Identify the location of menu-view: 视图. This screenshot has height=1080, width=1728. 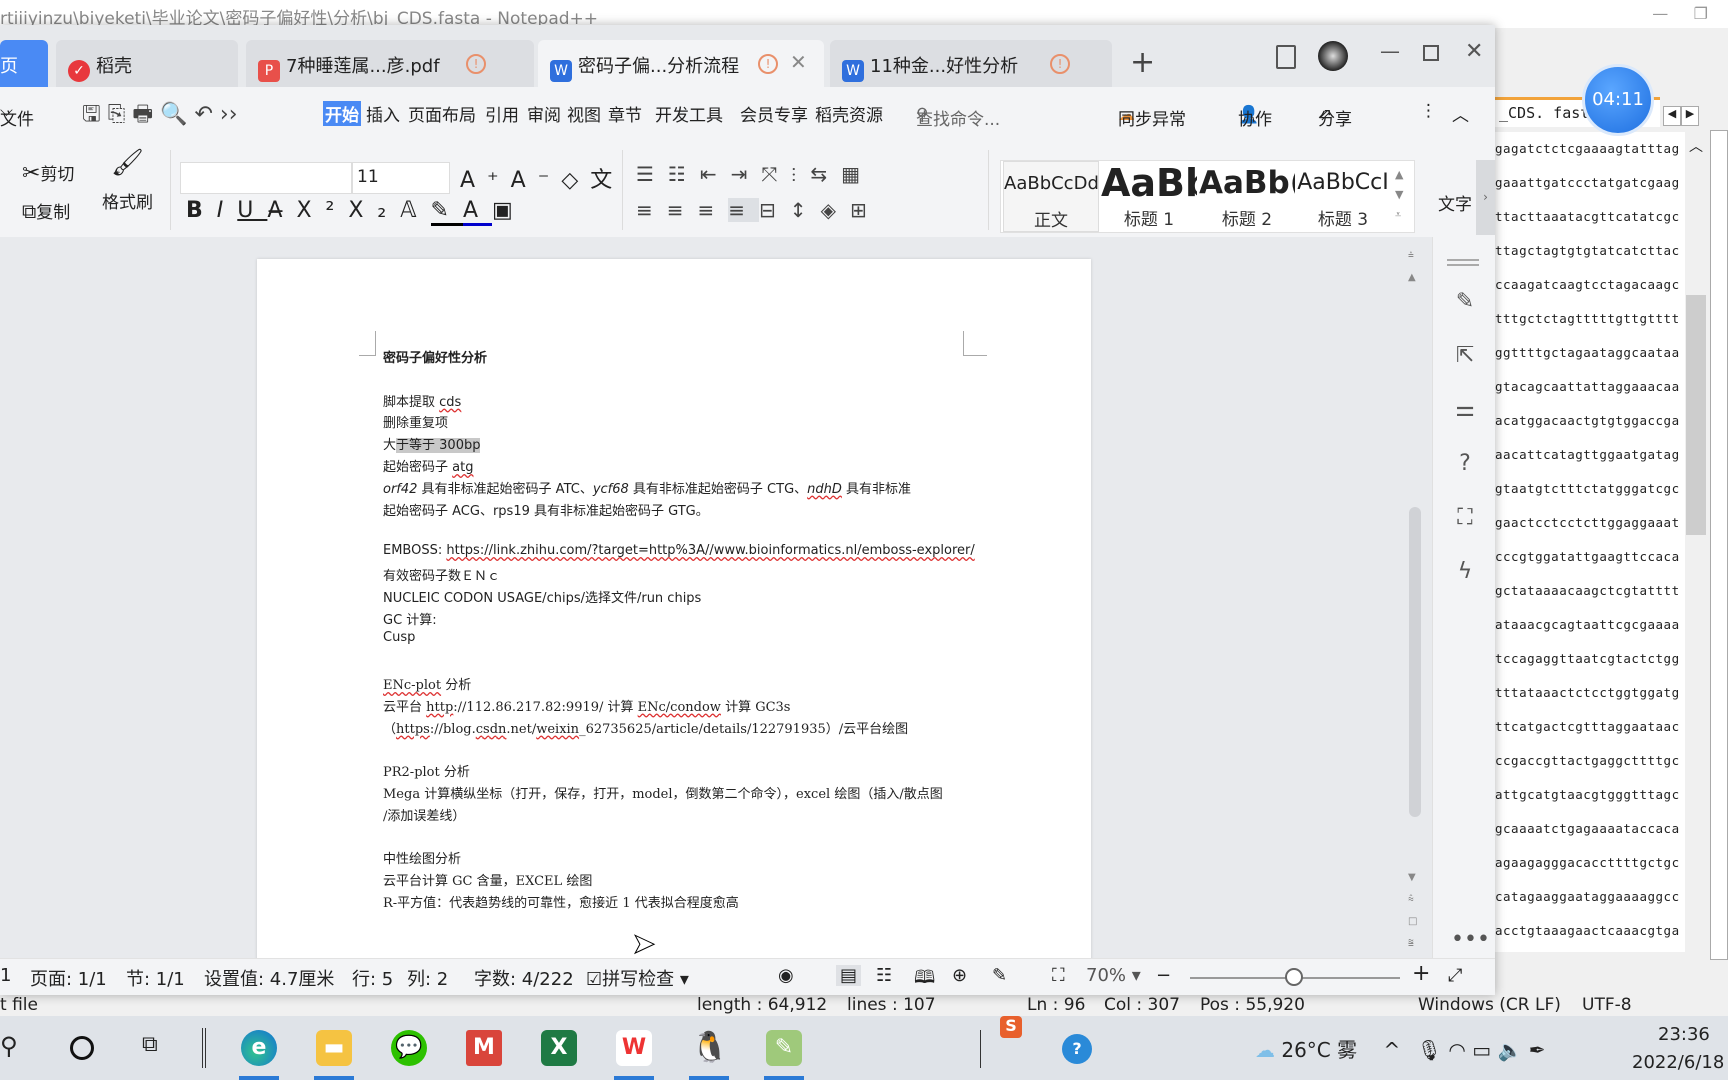
(584, 113).